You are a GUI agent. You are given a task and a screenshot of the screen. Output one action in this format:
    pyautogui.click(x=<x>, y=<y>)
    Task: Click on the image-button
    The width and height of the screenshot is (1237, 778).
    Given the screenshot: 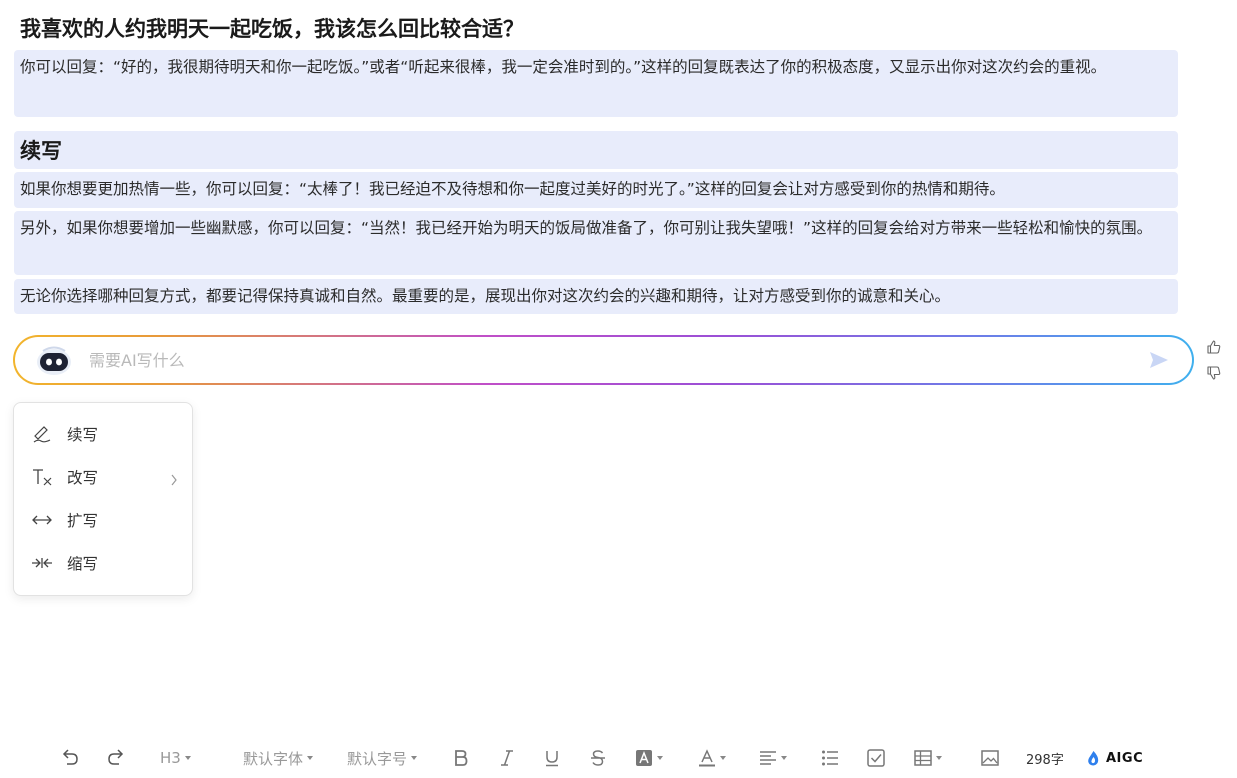 What is the action you would take?
    pyautogui.click(x=990, y=758)
    